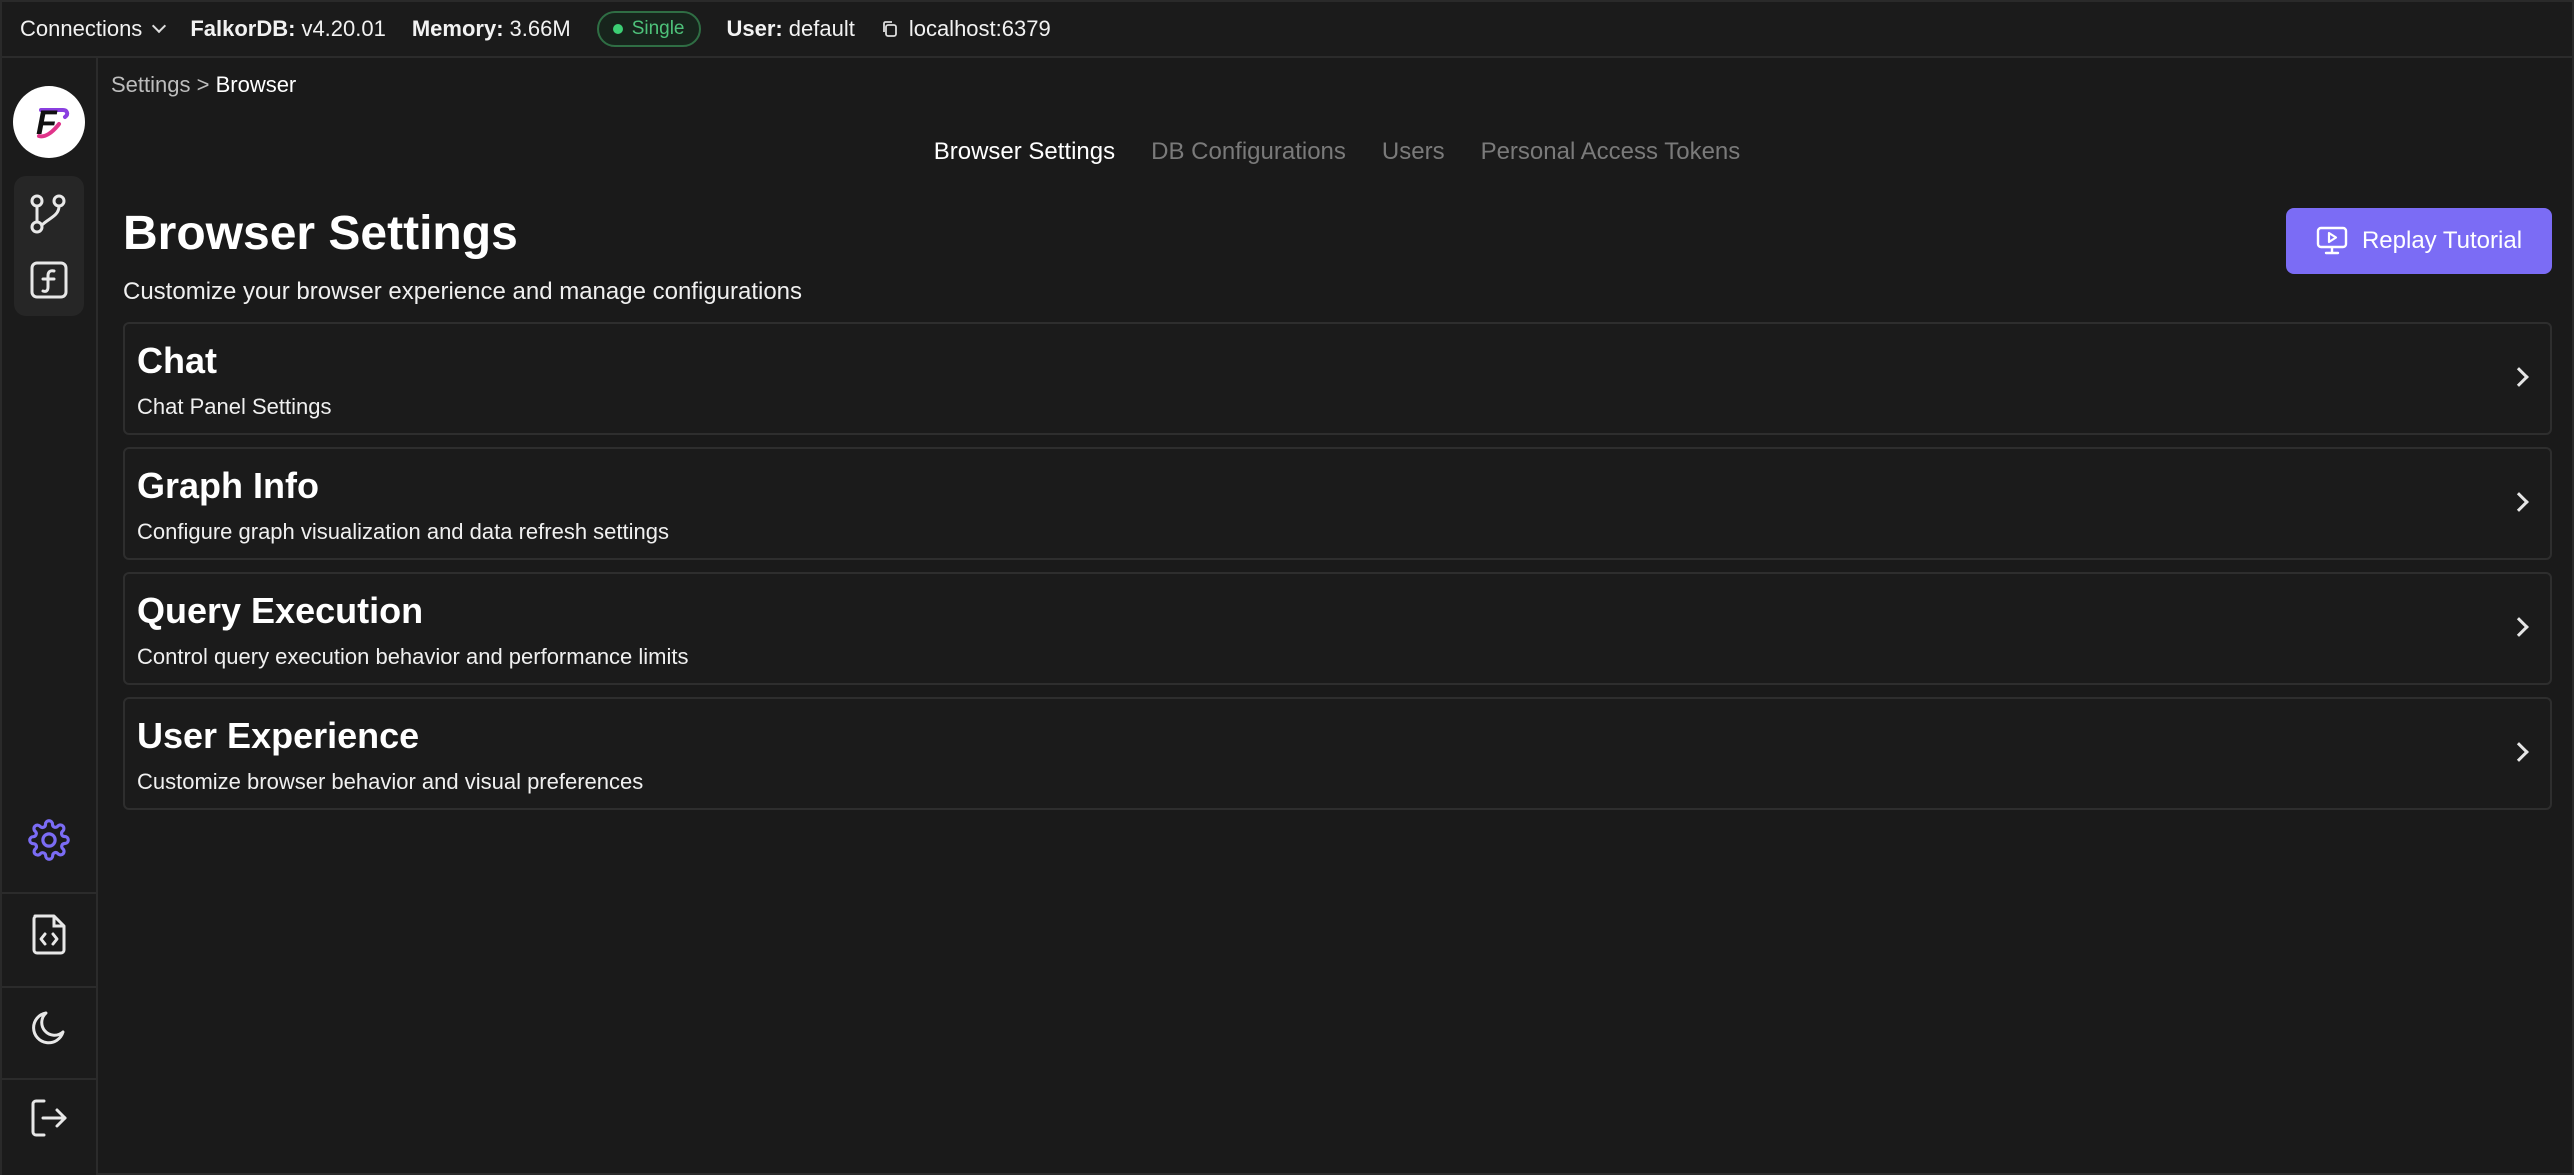 This screenshot has width=2574, height=1175. I want to click on host-label: localhost:6379, so click(979, 28).